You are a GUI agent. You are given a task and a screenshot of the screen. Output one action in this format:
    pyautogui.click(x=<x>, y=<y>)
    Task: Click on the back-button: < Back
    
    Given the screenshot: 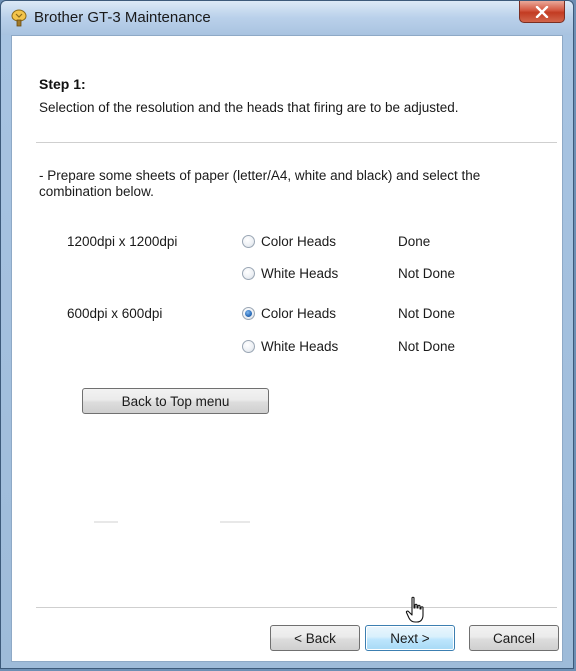 What is the action you would take?
    pyautogui.click(x=315, y=638)
    